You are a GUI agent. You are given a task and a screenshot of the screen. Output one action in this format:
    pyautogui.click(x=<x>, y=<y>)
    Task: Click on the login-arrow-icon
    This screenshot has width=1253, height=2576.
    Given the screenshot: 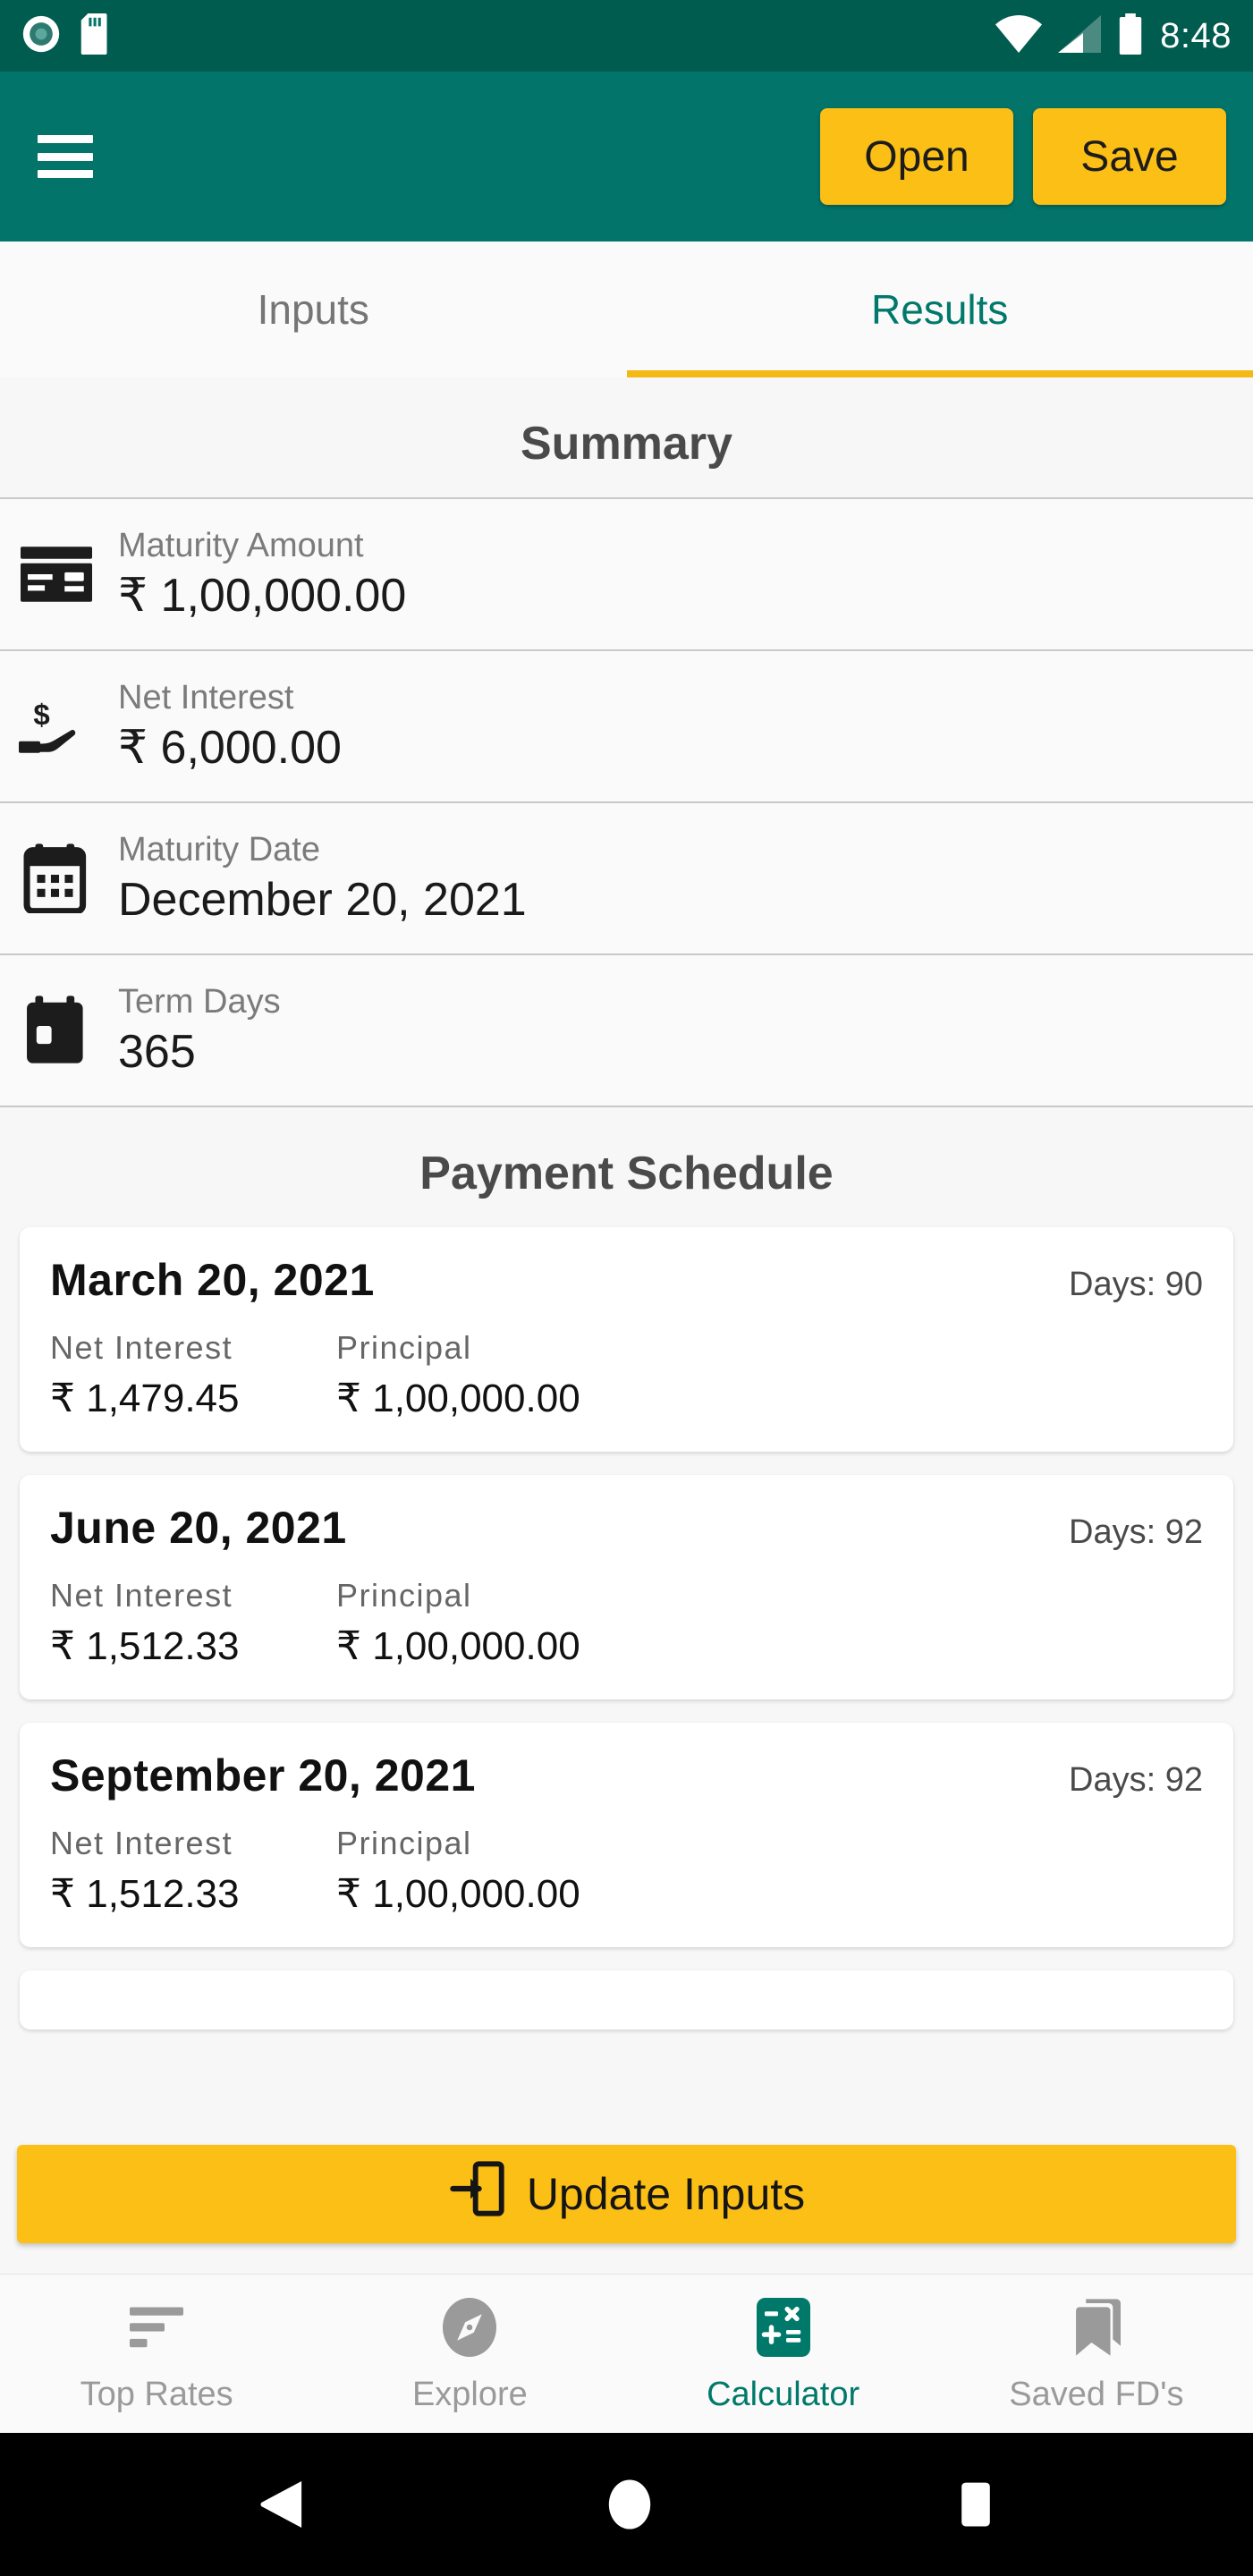 What is the action you would take?
    pyautogui.click(x=476, y=2194)
    